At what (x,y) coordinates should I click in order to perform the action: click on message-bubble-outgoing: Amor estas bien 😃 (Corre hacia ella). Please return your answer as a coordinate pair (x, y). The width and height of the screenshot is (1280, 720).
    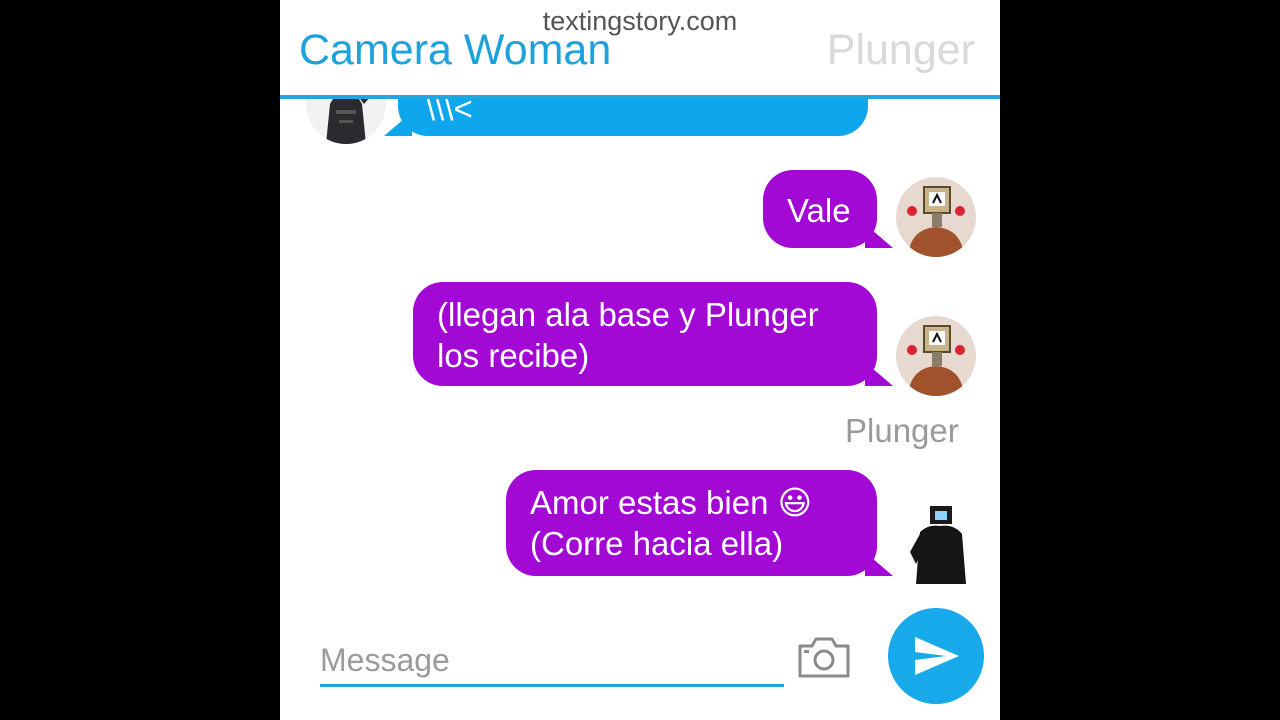
    Looking at the image, I should click on (691, 523).